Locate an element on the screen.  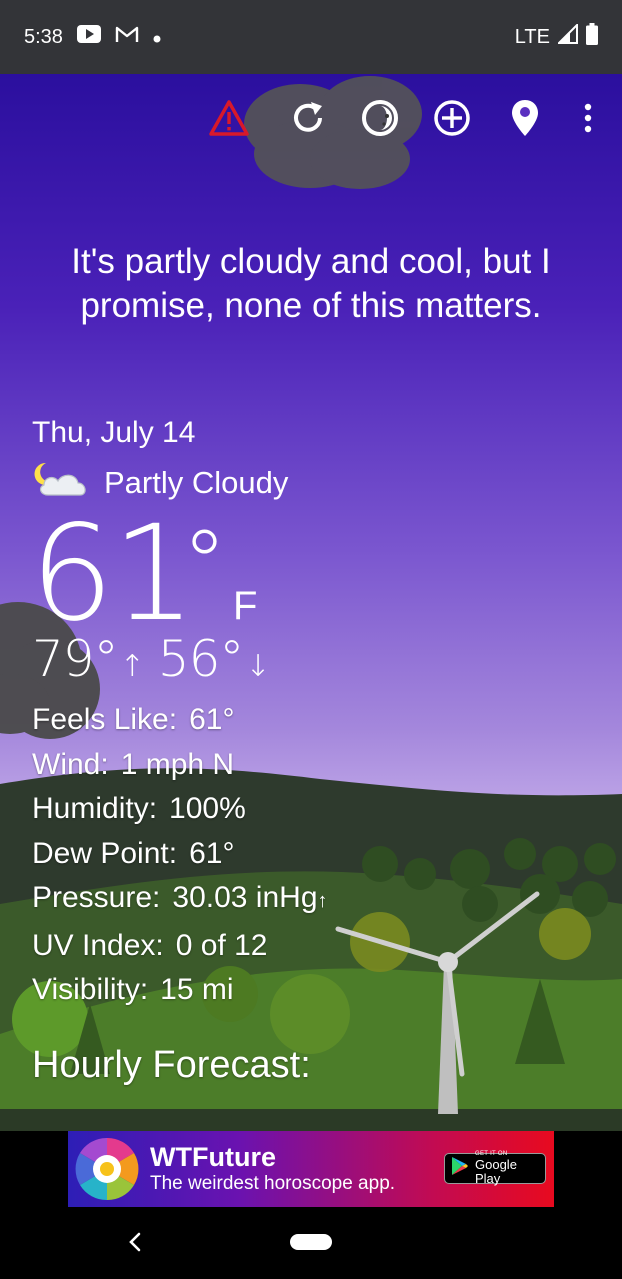
pressure-label: Pressure: is located at coordinates (96, 897).